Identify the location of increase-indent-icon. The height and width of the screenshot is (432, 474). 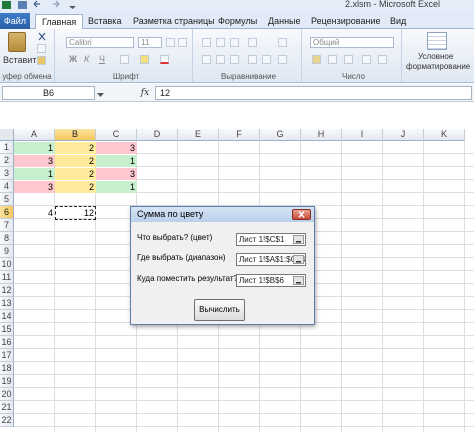
(266, 59).